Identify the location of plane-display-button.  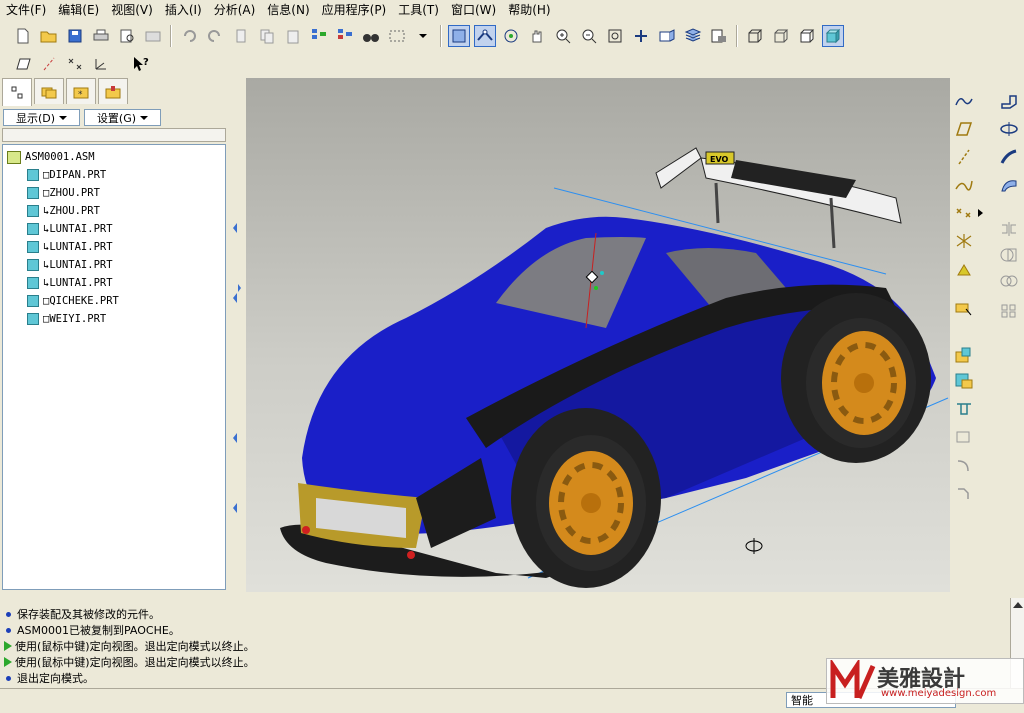
(23, 64).